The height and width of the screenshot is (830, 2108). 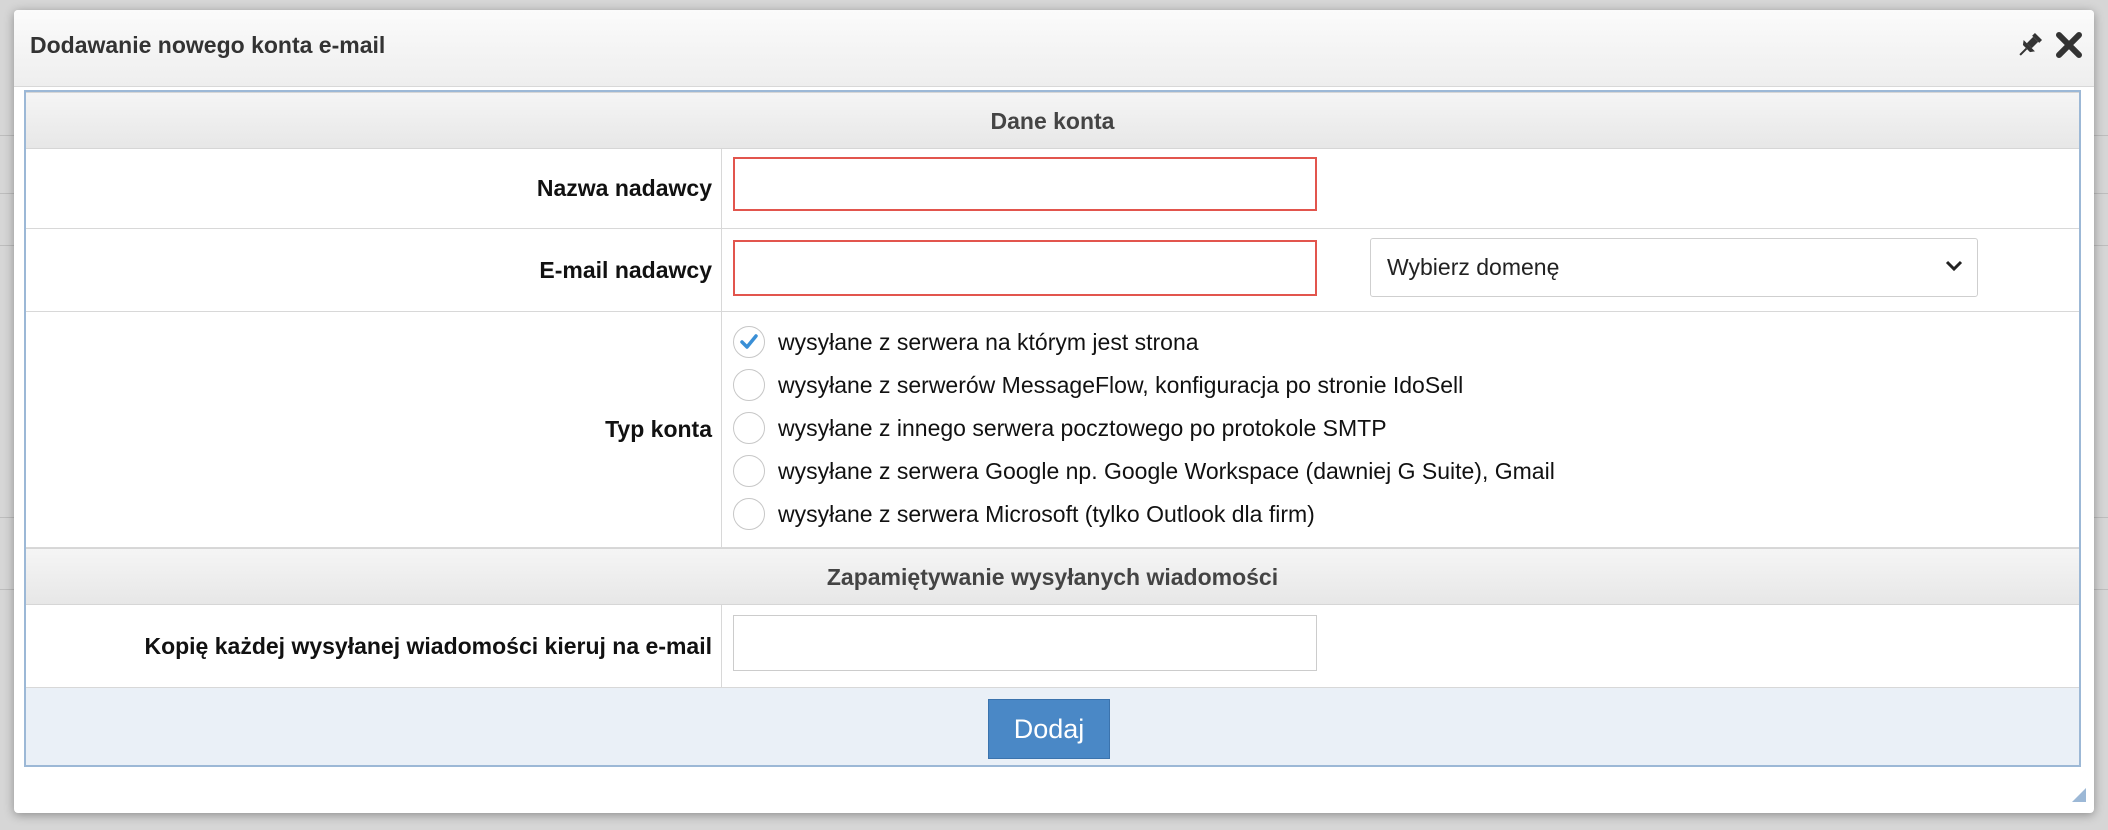 What do you see at coordinates (1401, 646) in the screenshot?
I see `copy-email-cell` at bounding box center [1401, 646].